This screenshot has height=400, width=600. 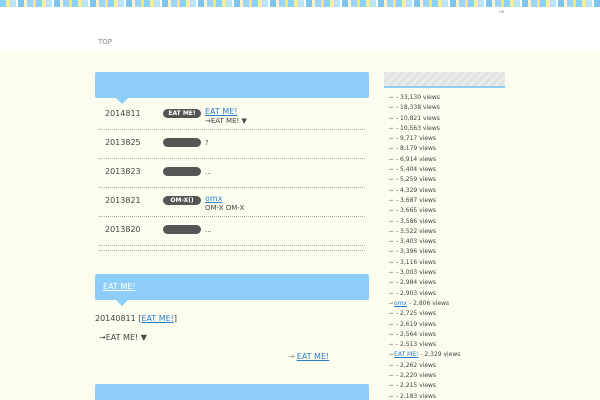 What do you see at coordinates (416, 231) in the screenshot?
I see `ranking-item-views: - 3,522 views` at bounding box center [416, 231].